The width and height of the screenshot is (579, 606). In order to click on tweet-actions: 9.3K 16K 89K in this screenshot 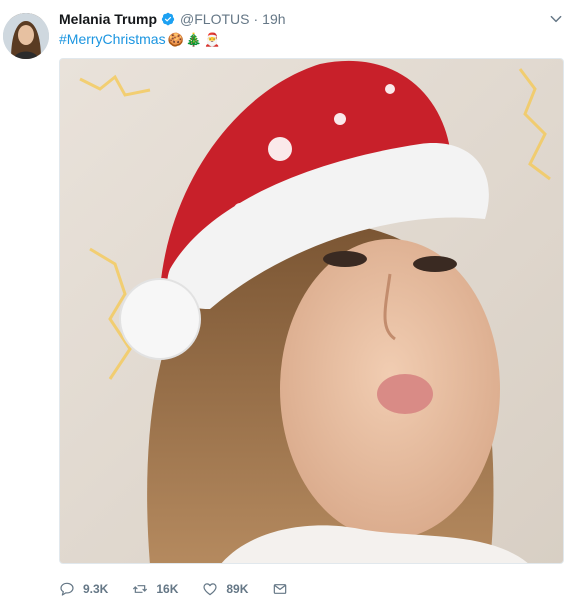, I will do `click(173, 589)`.